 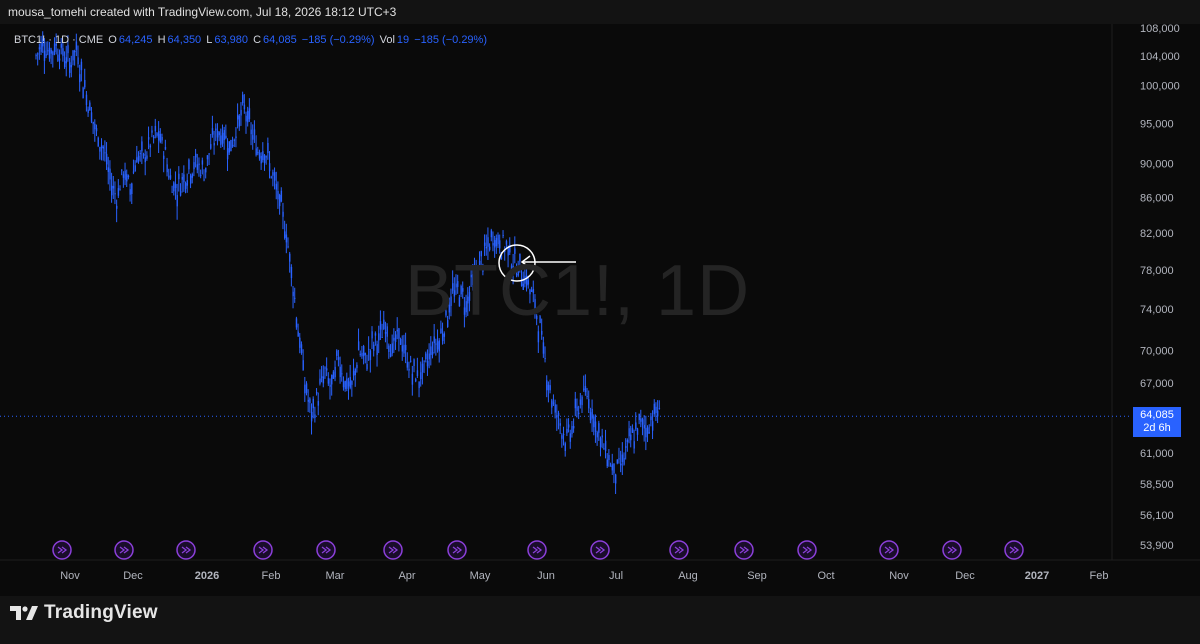 What do you see at coordinates (1157, 428) in the screenshot?
I see `bar-countdown: 2d 6h` at bounding box center [1157, 428].